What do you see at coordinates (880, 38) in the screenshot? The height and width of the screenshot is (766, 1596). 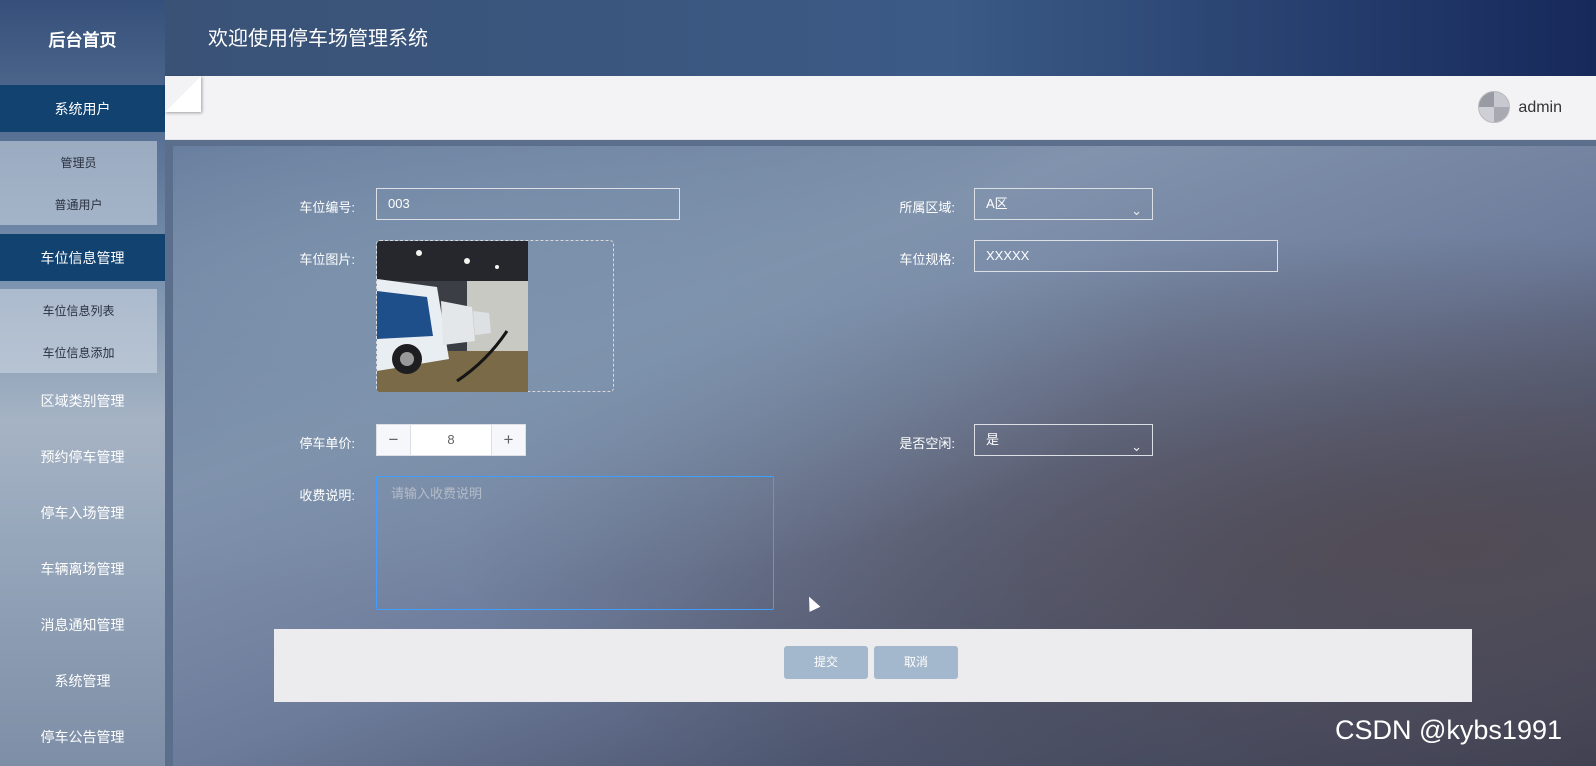 I see `header: 欢迎使用停车场管理系统` at bounding box center [880, 38].